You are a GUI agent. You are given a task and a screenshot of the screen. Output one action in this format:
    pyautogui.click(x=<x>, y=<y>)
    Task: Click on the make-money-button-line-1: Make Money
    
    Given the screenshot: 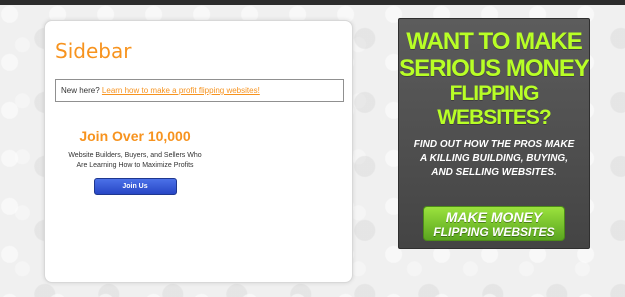 What is the action you would take?
    pyautogui.click(x=494, y=217)
    